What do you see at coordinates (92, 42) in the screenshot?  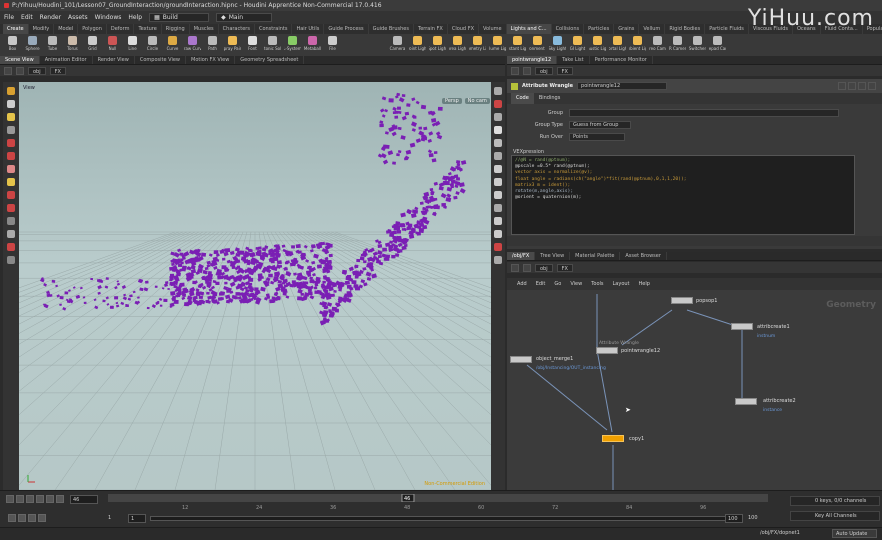 I see `shelf-tool: Grid` at bounding box center [92, 42].